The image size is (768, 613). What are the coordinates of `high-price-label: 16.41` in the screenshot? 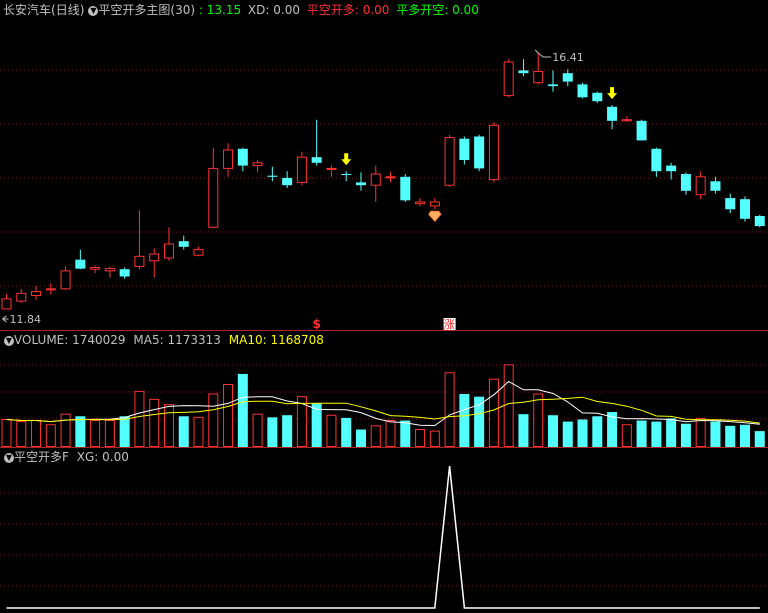 It's located at (568, 57).